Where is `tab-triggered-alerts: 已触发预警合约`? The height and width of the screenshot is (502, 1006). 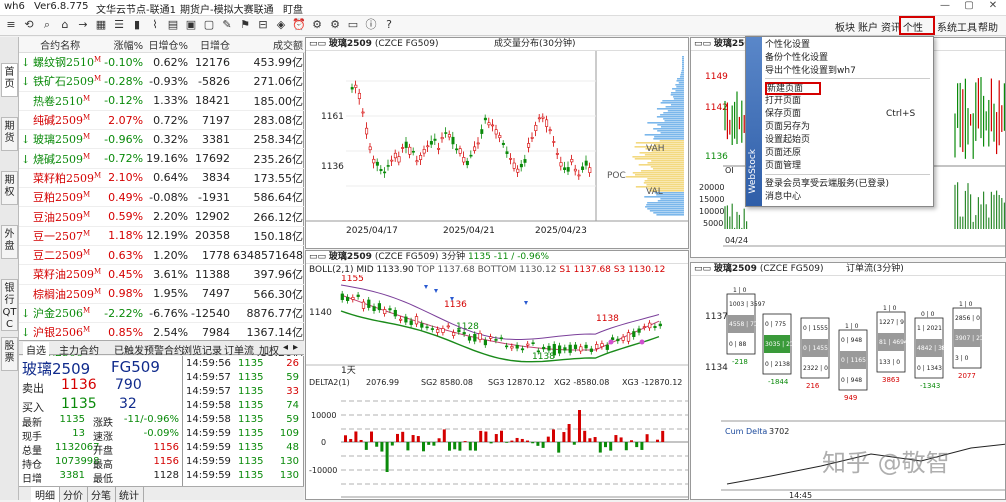 tab-triggered-alerts: 已触发预警合约 is located at coordinates (149, 349).